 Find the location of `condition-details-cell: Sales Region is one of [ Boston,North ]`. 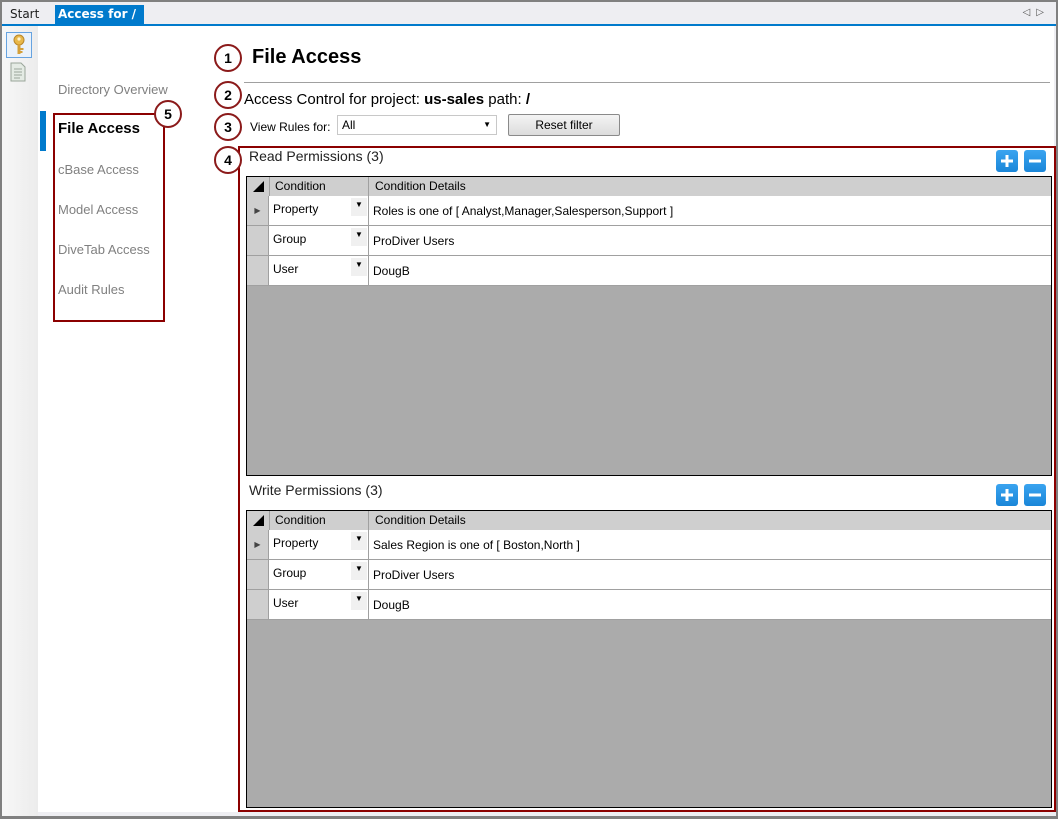

condition-details-cell: Sales Region is one of [ Boston,North ] is located at coordinates (710, 545).